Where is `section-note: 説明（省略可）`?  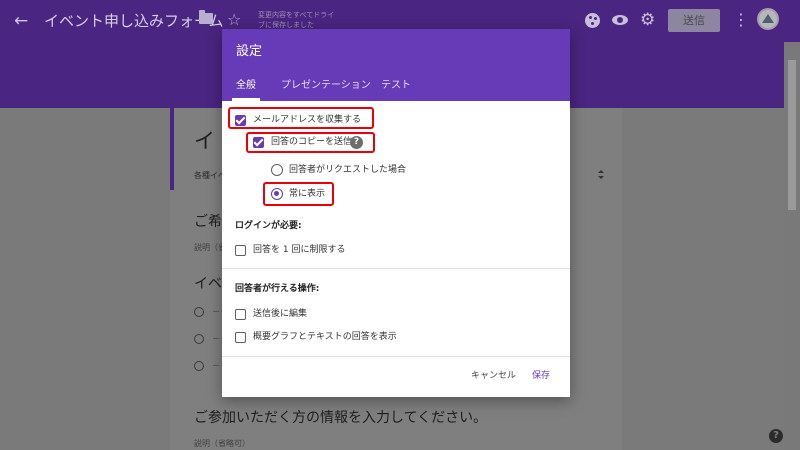 section-note: 説明（省略可） is located at coordinates (222, 443).